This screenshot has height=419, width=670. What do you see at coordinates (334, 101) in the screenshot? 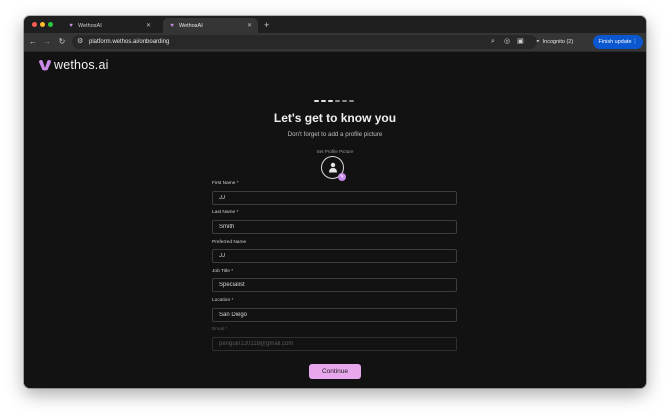
I see `onboarding-progress` at bounding box center [334, 101].